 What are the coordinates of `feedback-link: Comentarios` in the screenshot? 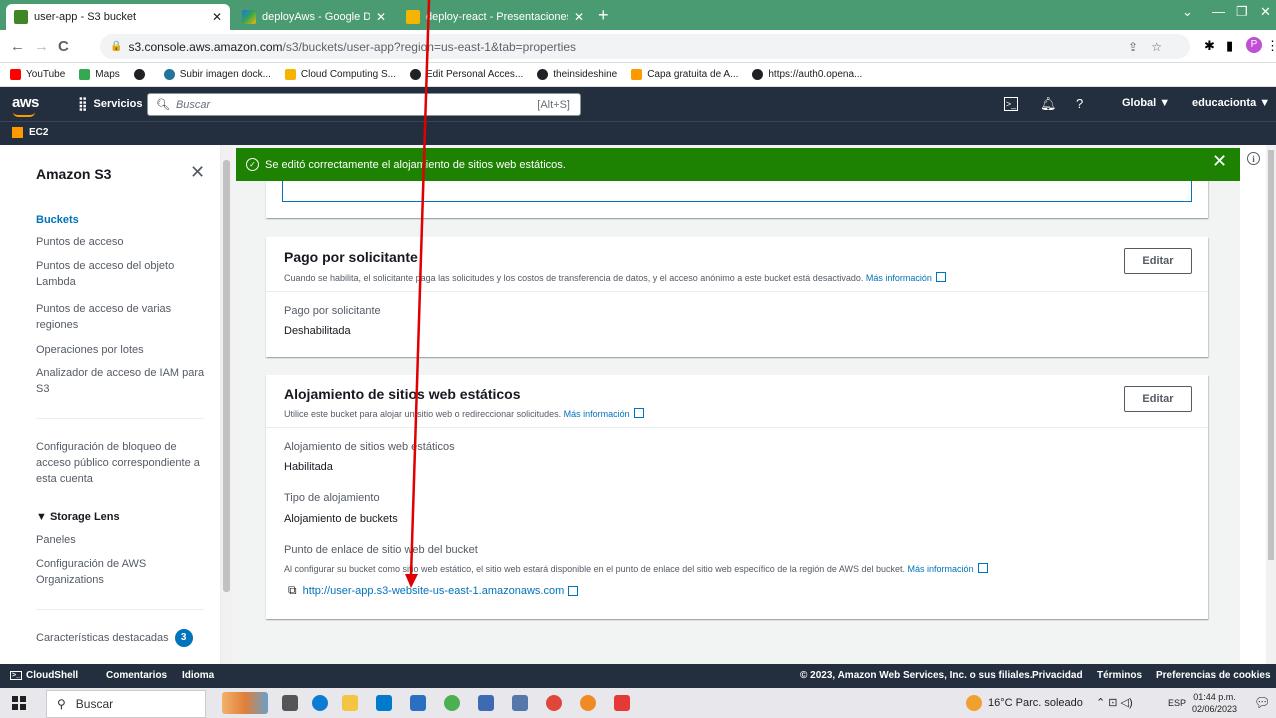 It's located at (136, 675).